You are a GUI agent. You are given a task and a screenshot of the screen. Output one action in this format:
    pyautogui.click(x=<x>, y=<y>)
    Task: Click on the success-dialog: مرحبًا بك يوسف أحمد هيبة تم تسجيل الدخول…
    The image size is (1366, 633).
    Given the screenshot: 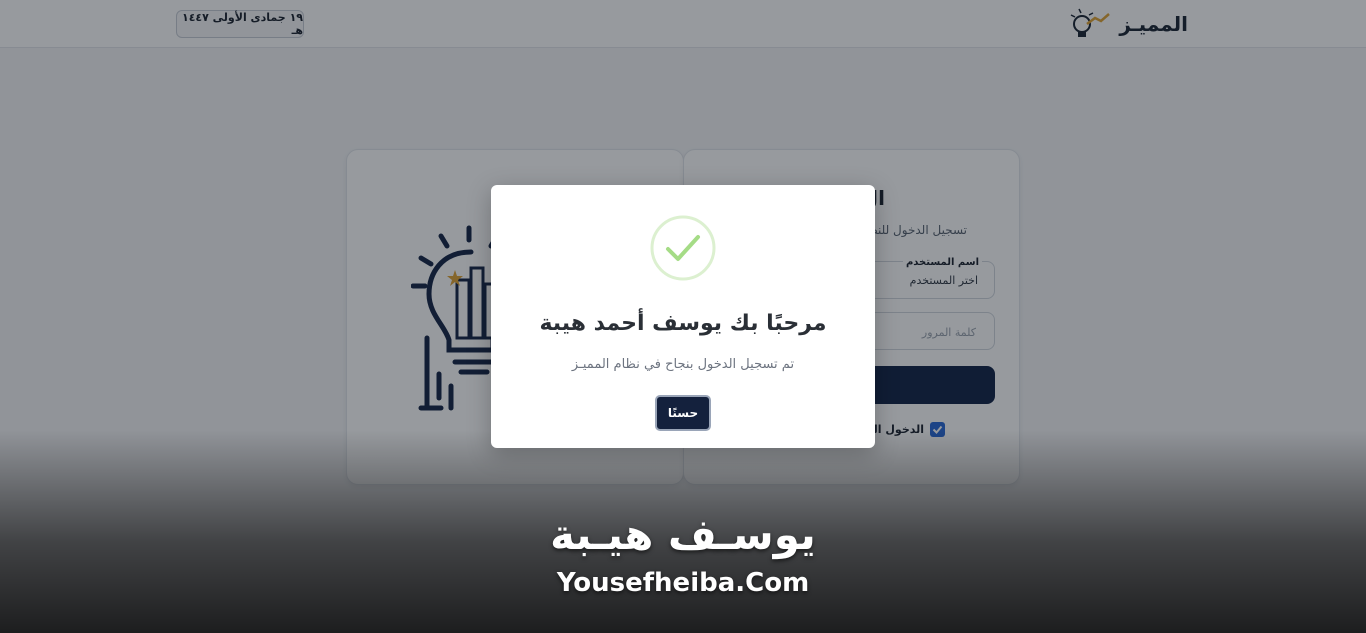 What is the action you would take?
    pyautogui.click(x=683, y=316)
    